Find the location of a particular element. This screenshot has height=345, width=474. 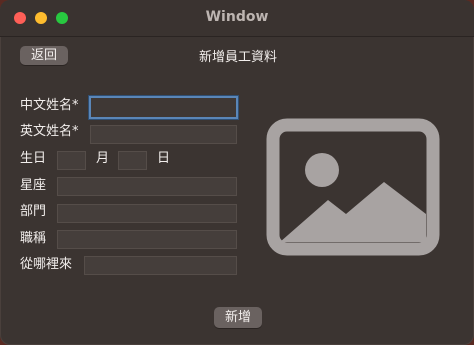

english-name-field is located at coordinates (163, 134).